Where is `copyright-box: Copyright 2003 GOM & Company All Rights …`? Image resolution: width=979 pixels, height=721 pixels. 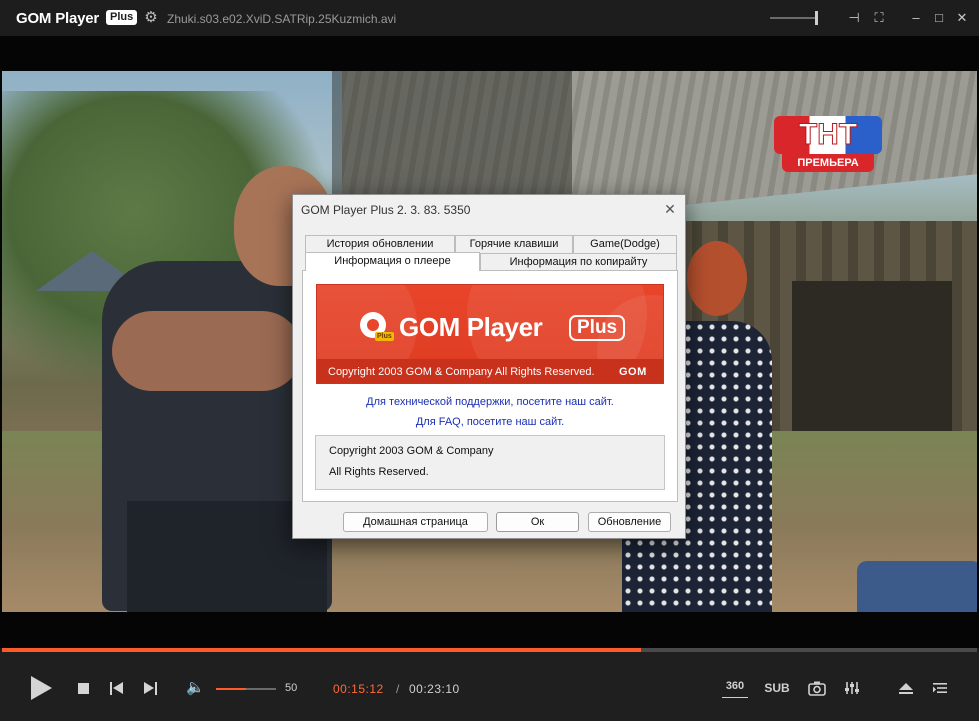
copyright-box: Copyright 2003 GOM & Company All Rights … is located at coordinates (490, 462).